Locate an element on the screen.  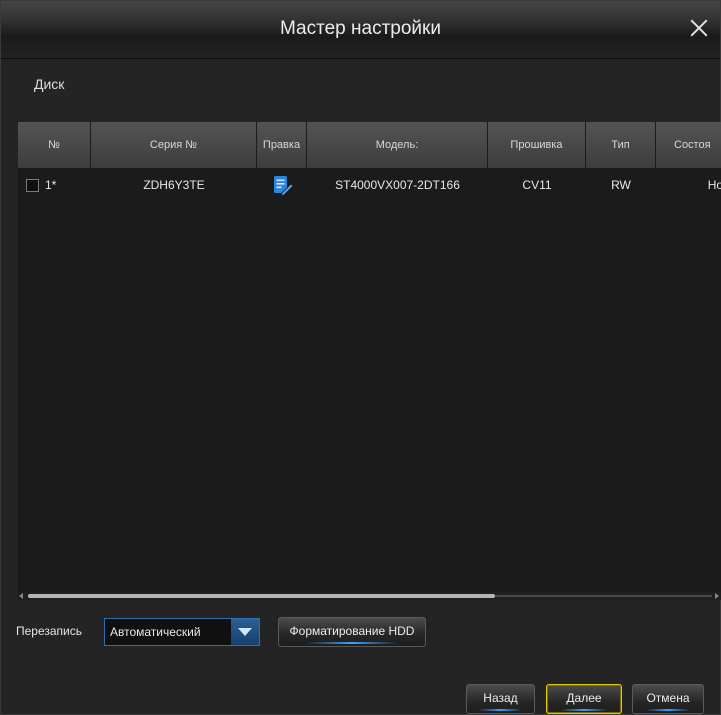
column-header-type: Тип is located at coordinates (621, 145).